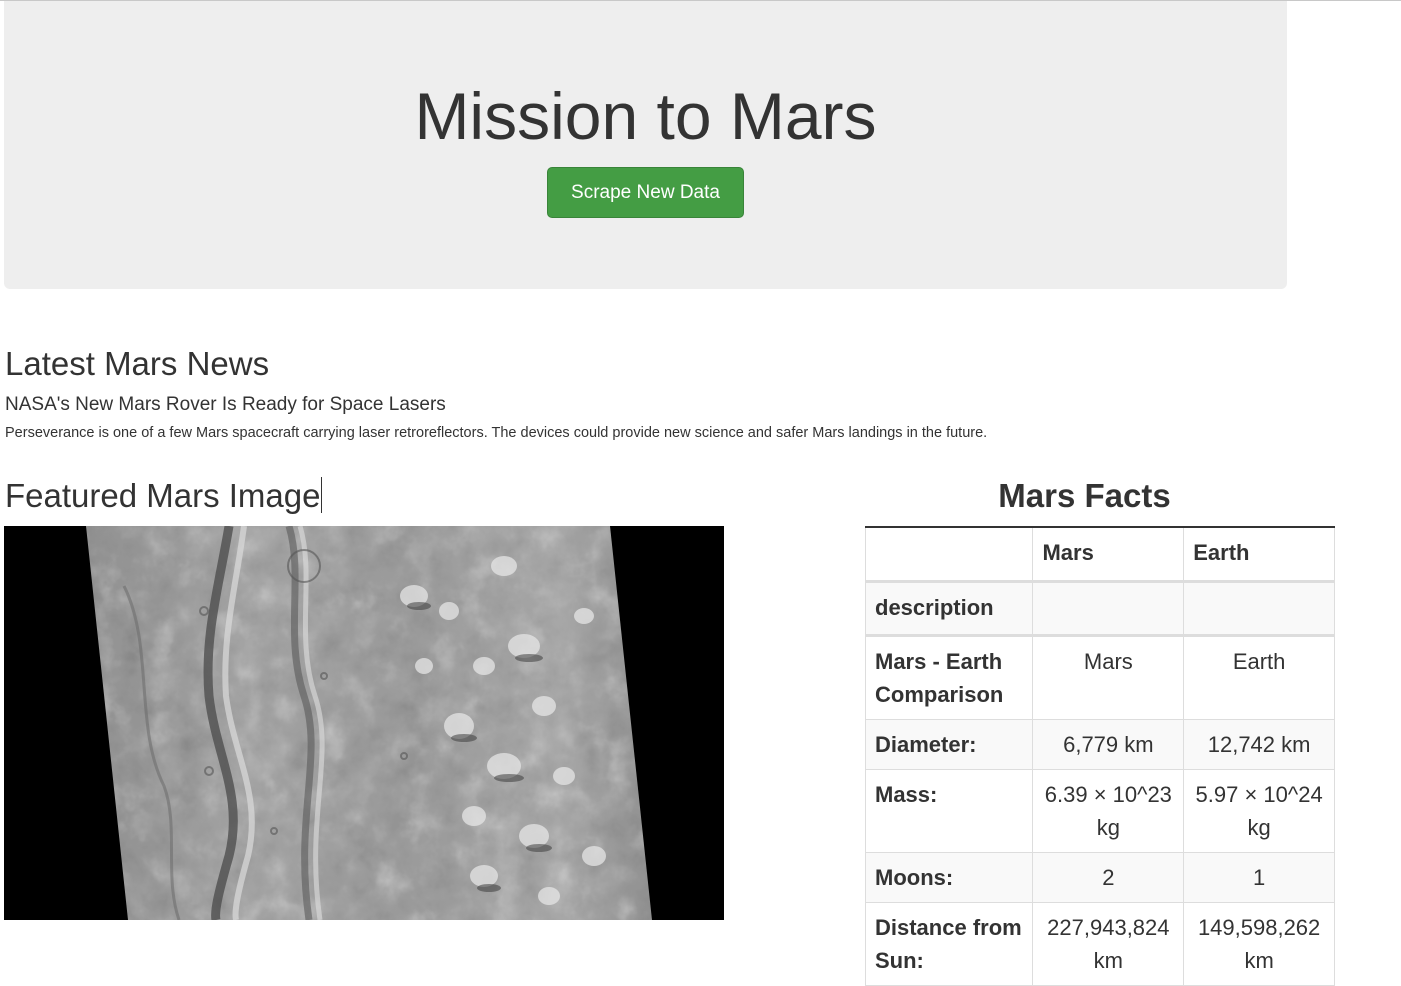 Image resolution: width=1401 pixels, height=986 pixels. I want to click on mars-value: 227,943,824 km, so click(1108, 943).